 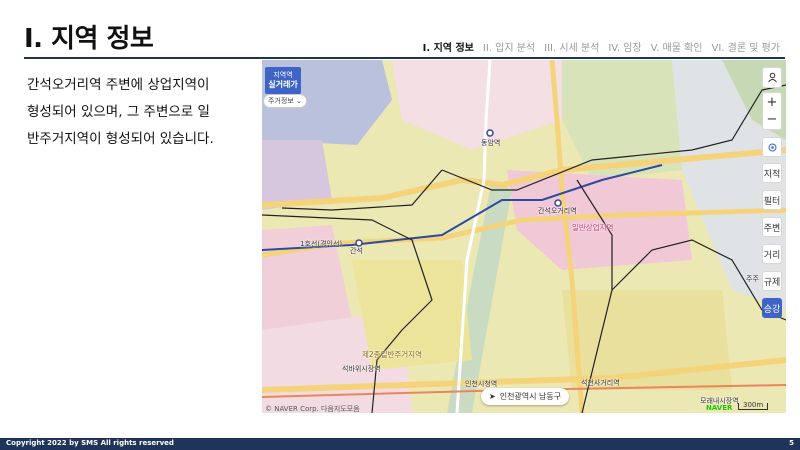 I want to click on map-label-station: 동암역, so click(x=491, y=143).